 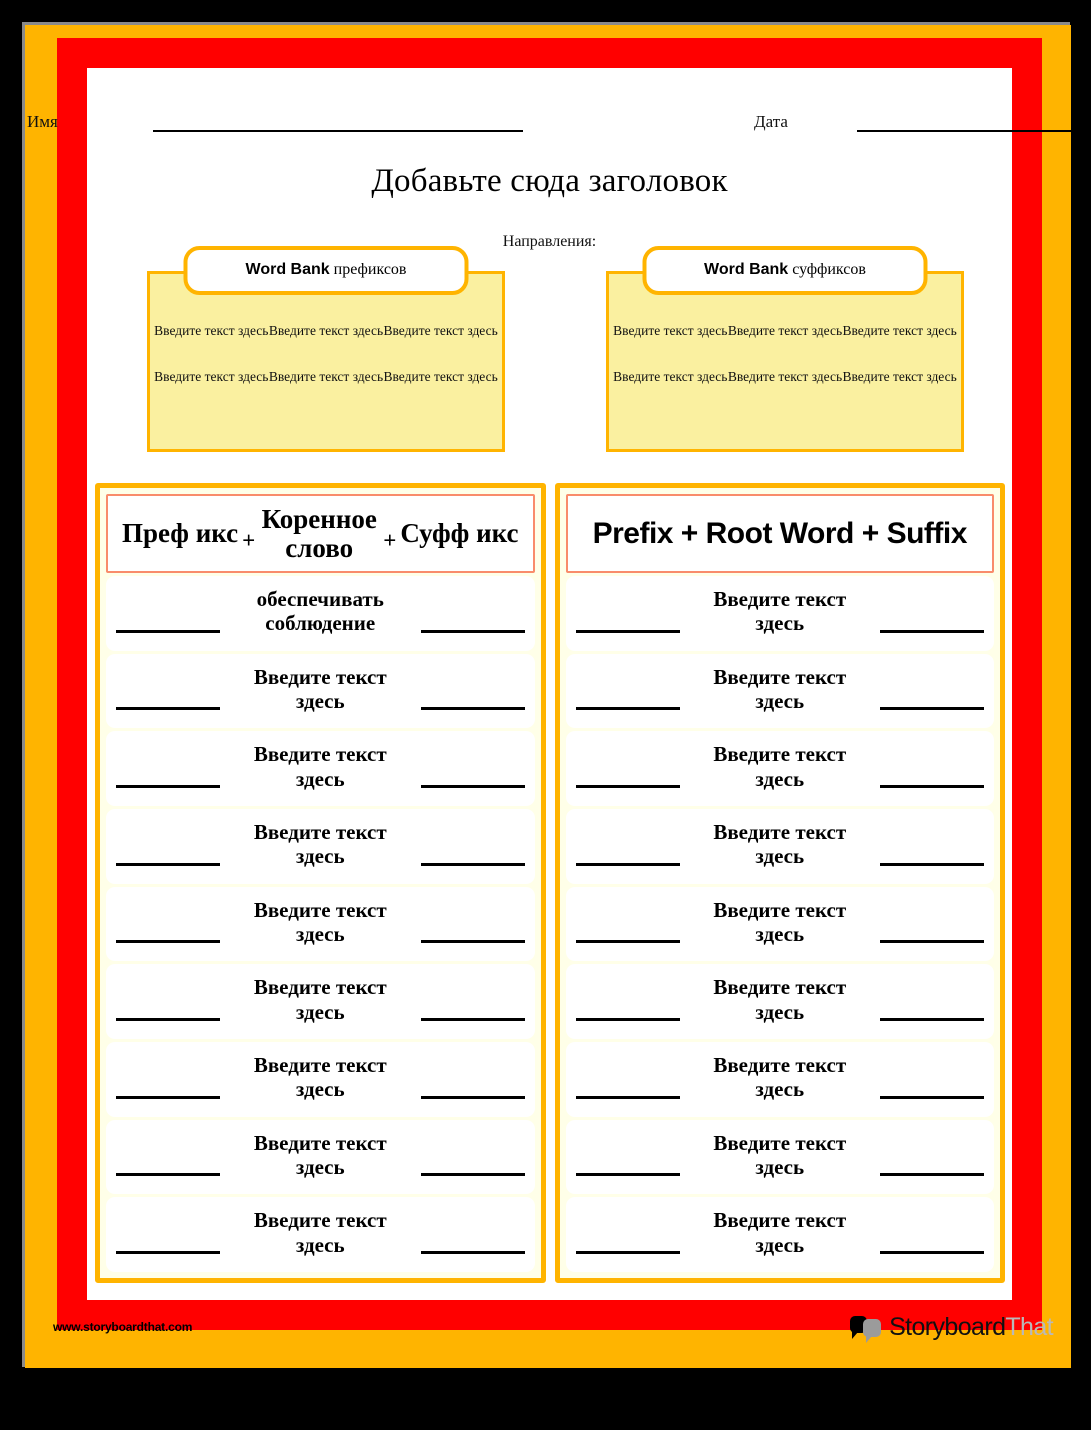 I want to click on logo-wordmark-part2: That, so click(x=1029, y=1327).